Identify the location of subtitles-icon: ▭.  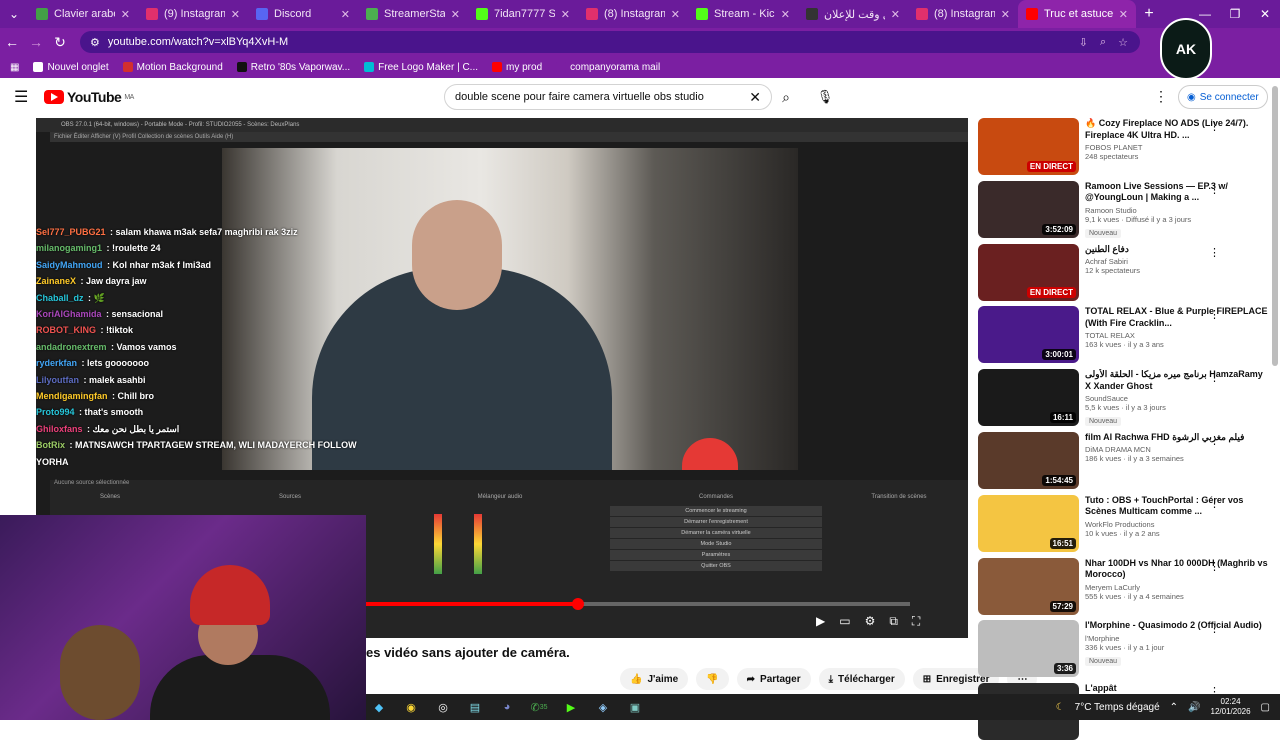
(844, 621).